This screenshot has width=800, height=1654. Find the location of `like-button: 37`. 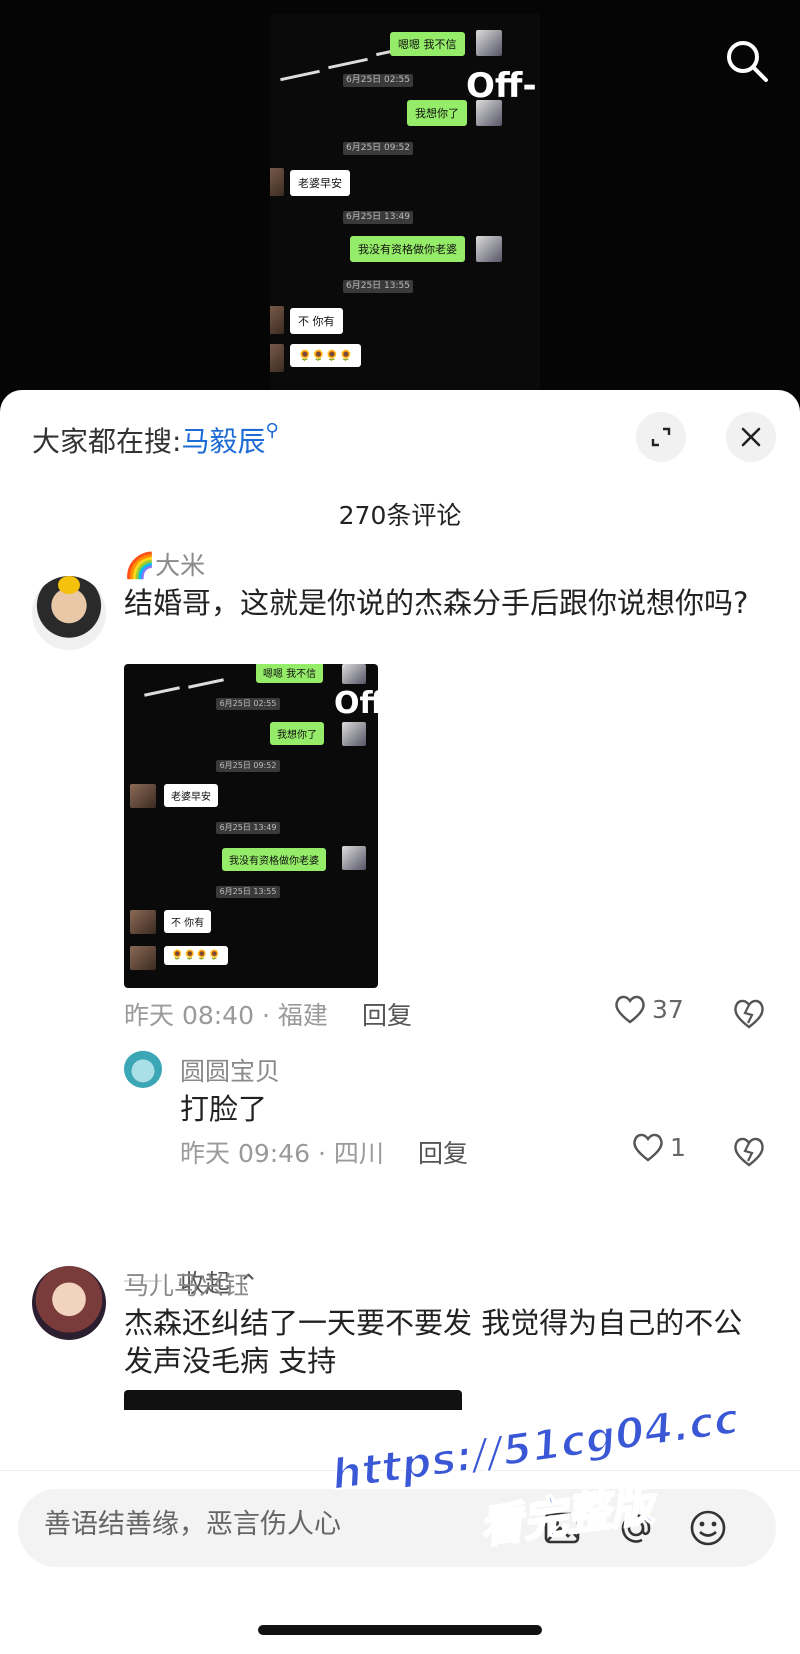

like-button: 37 is located at coordinates (649, 1009).